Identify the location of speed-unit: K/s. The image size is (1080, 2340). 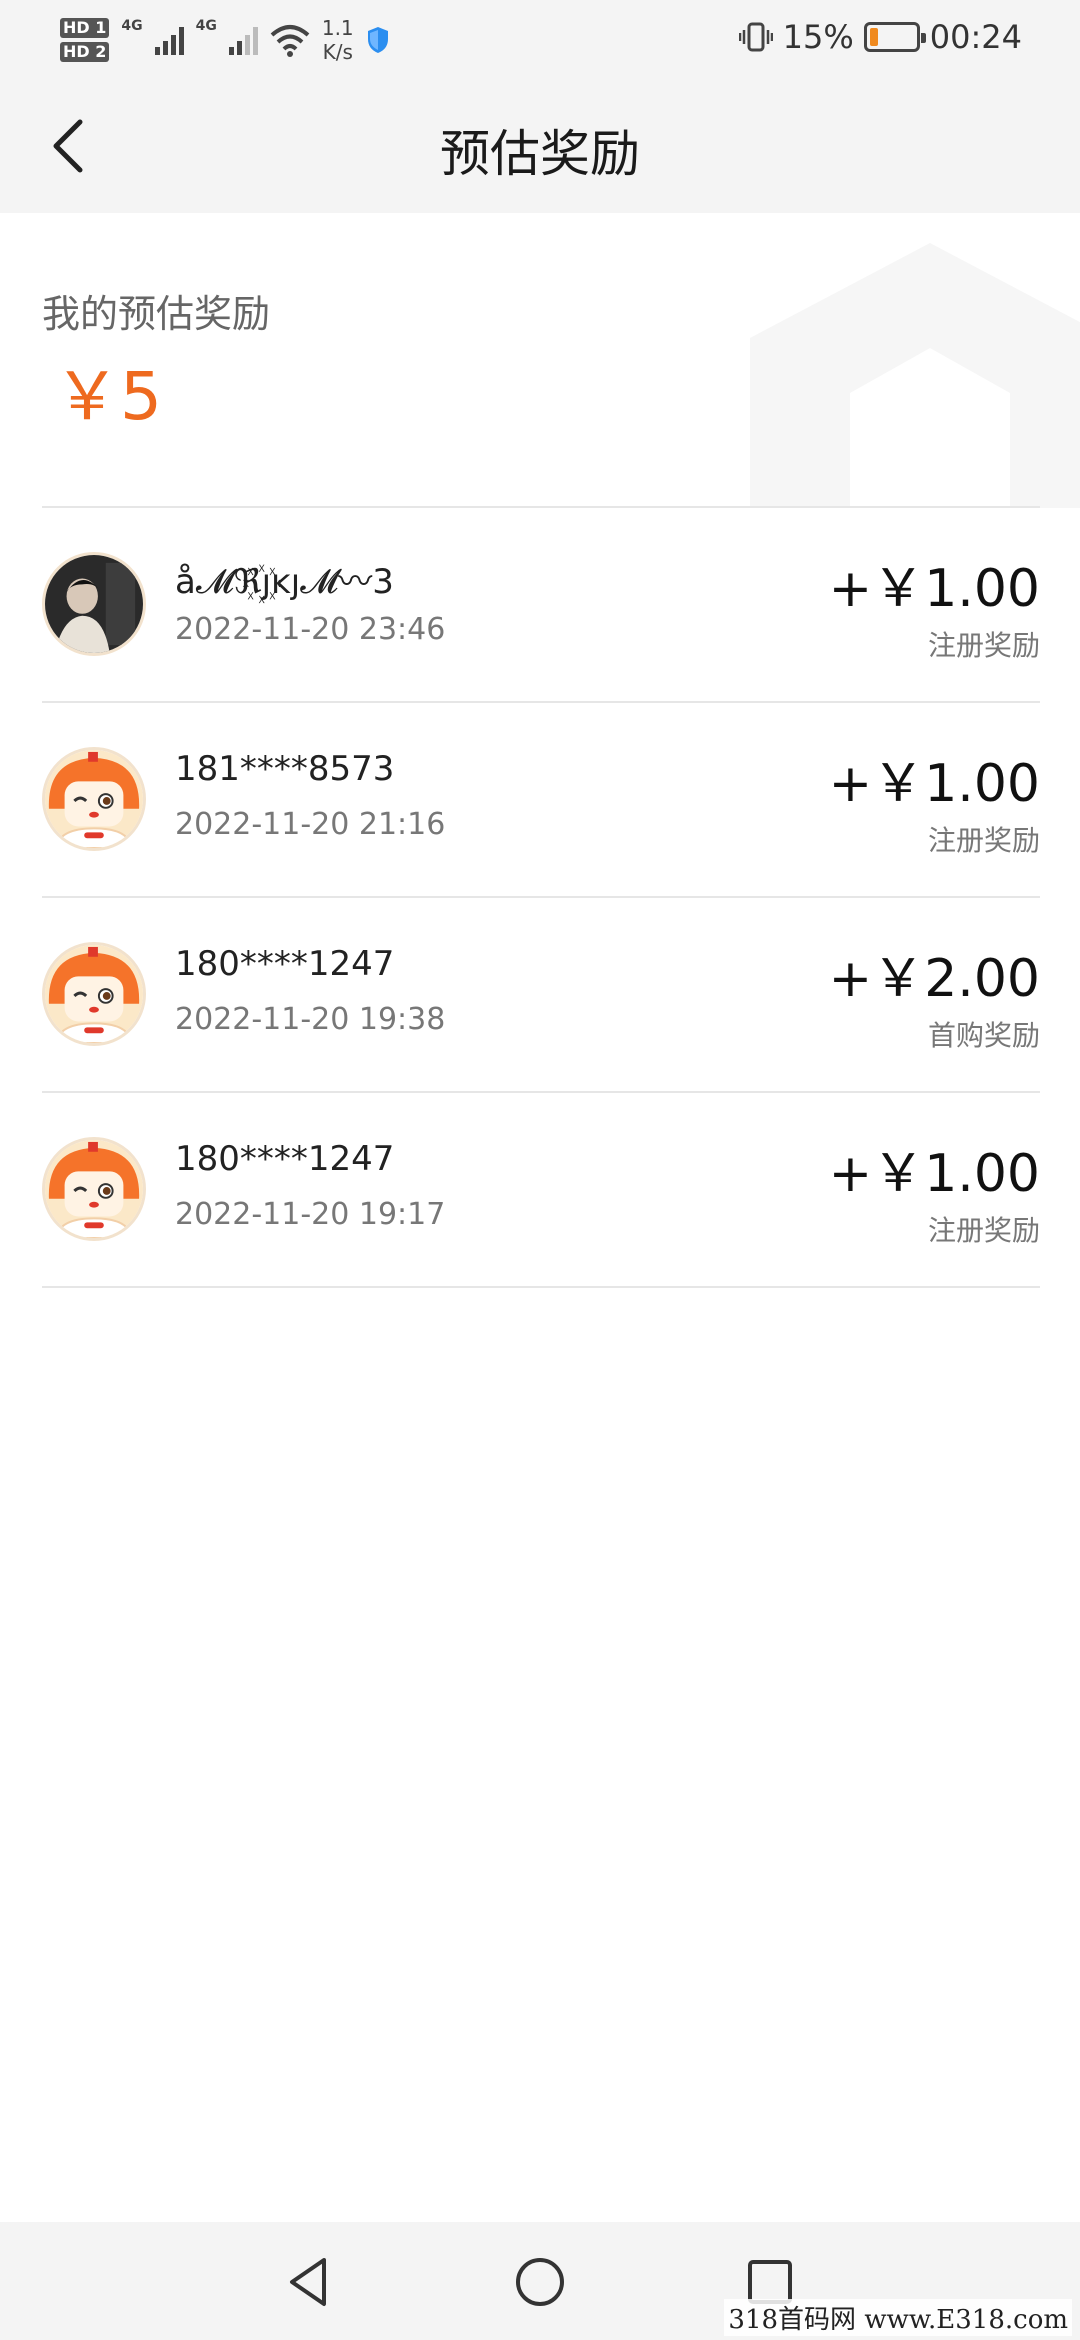
(337, 52).